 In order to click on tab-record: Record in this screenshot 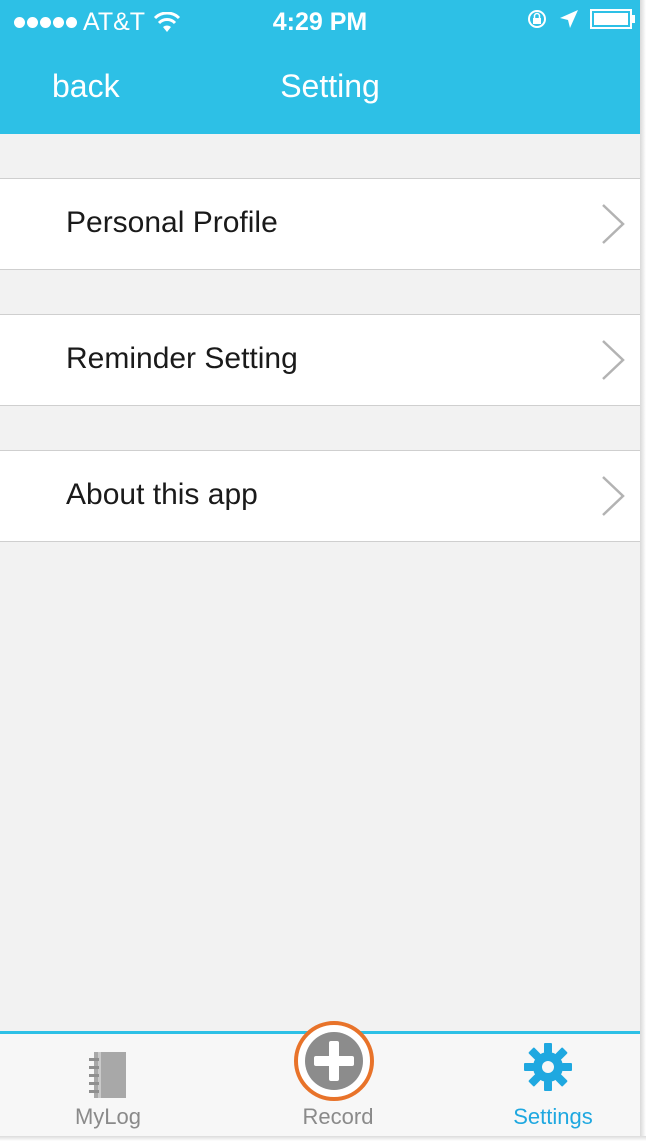, I will do `click(338, 1078)`.